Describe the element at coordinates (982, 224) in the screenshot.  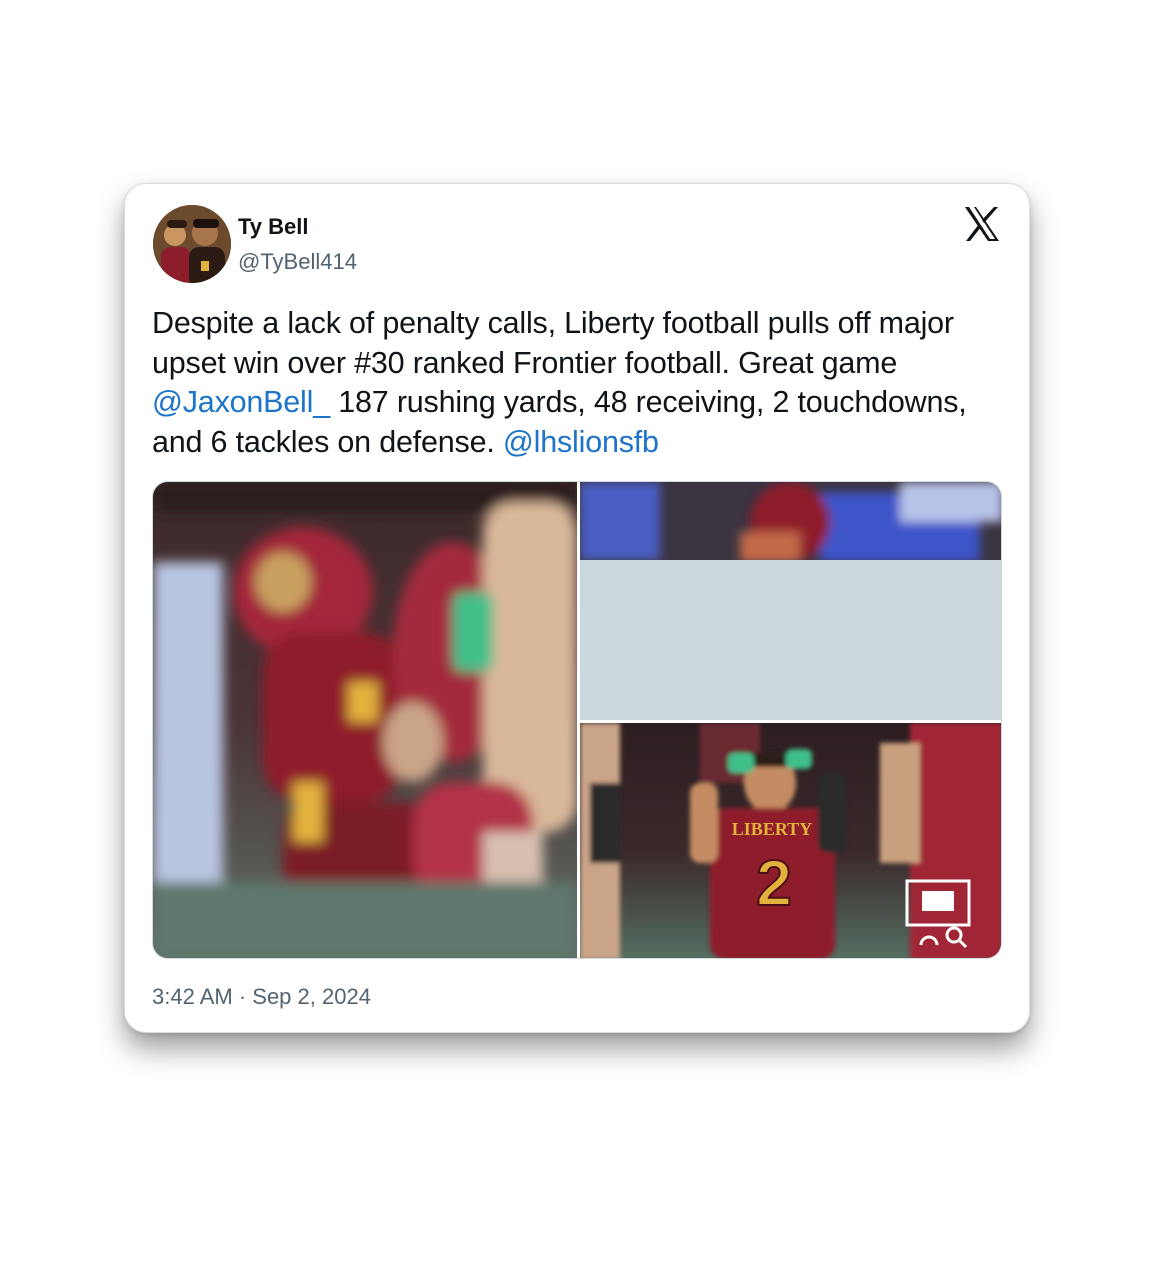
I see `x-logo-icon` at that location.